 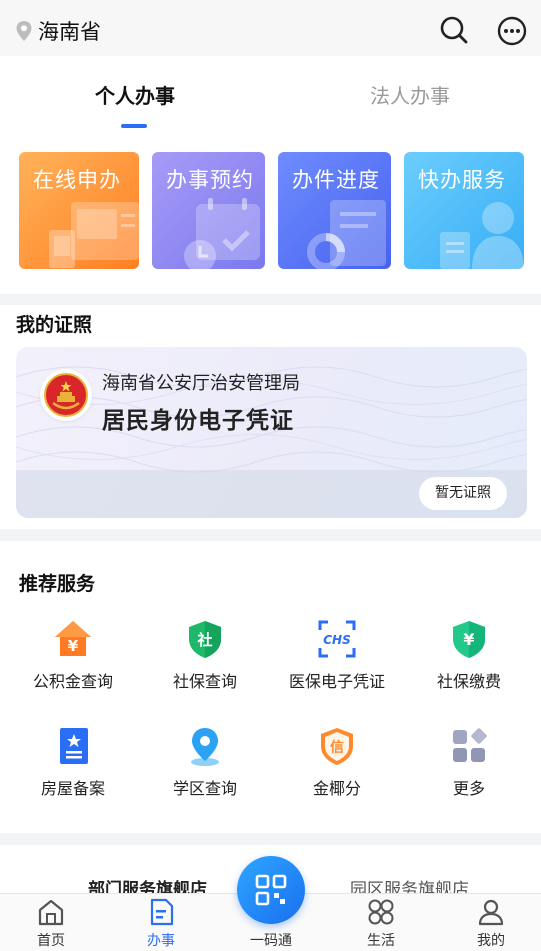 I want to click on service-credit-score: 信 金椰分, so click(x=337, y=762).